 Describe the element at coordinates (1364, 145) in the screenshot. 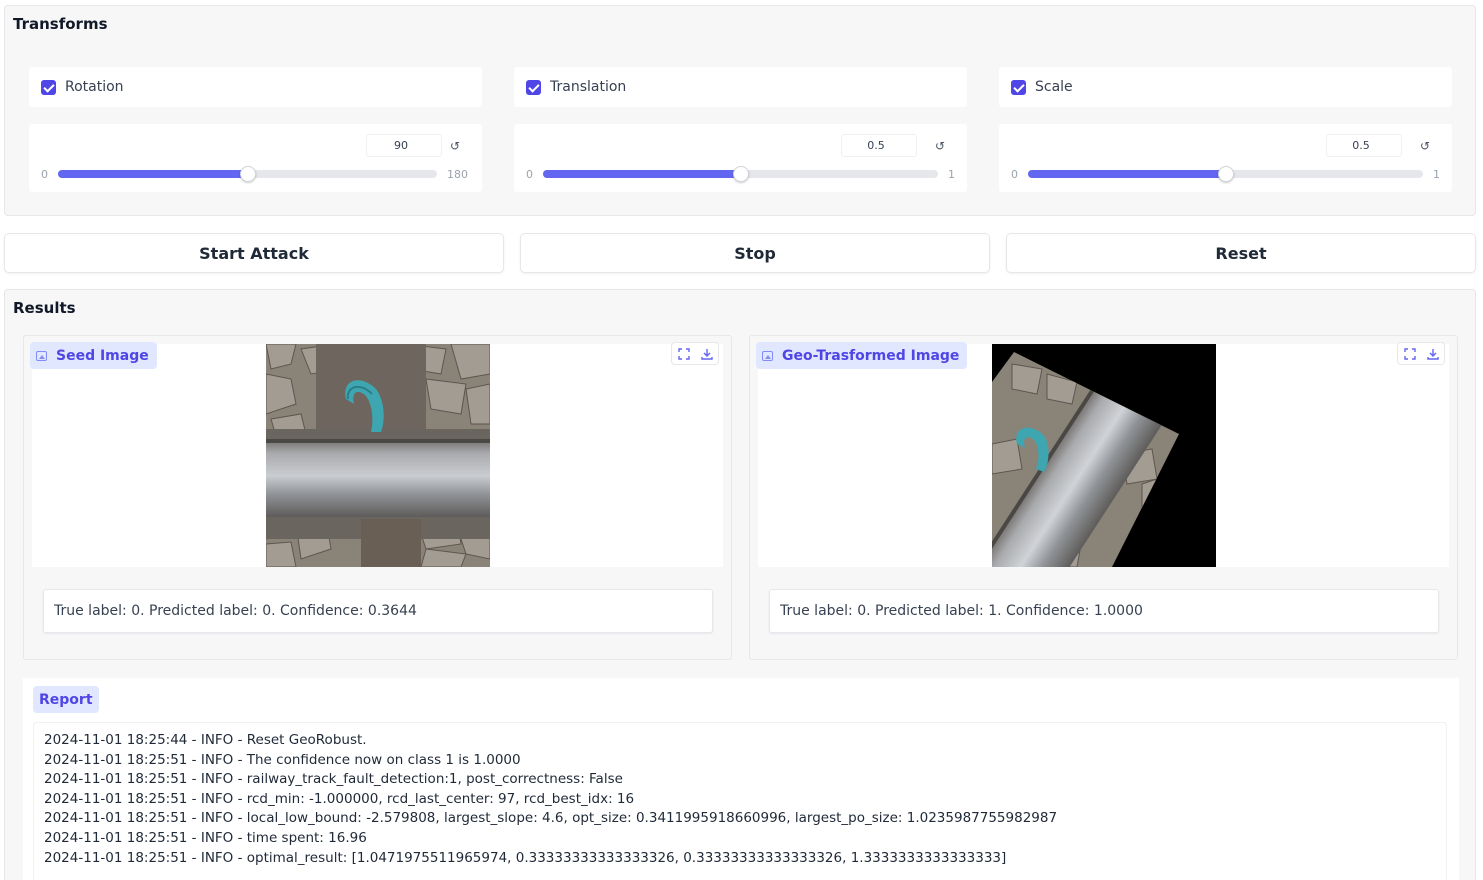

I see `scale-number-input: 0.5` at that location.